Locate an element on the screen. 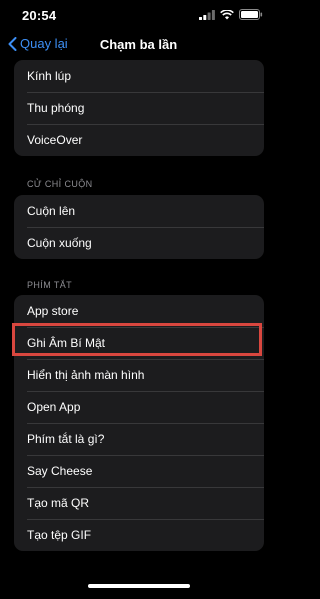 This screenshot has width=320, height=599. list-item-label: Hiển thị ảnh màn hình is located at coordinates (86, 375).